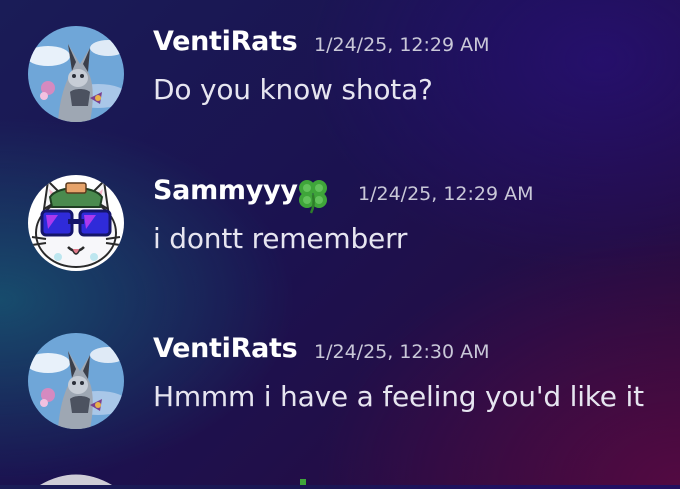 The width and height of the screenshot is (680, 489). Describe the element at coordinates (402, 352) in the screenshot. I see `message-timestamp: 1/24/25, 12:30 AM` at that location.